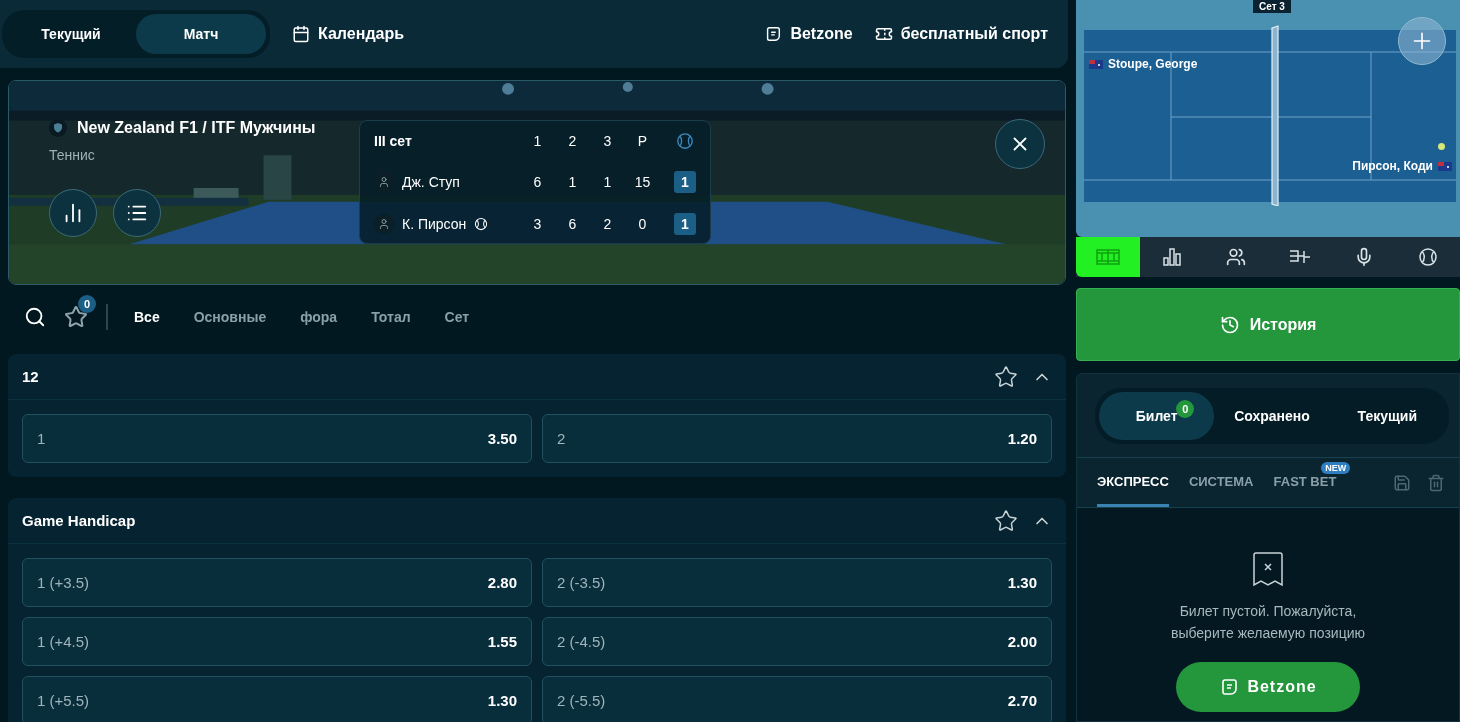 This screenshot has height=722, width=1460. Describe the element at coordinates (1185, 409) in the screenshot. I see `count-badge: 0` at that location.